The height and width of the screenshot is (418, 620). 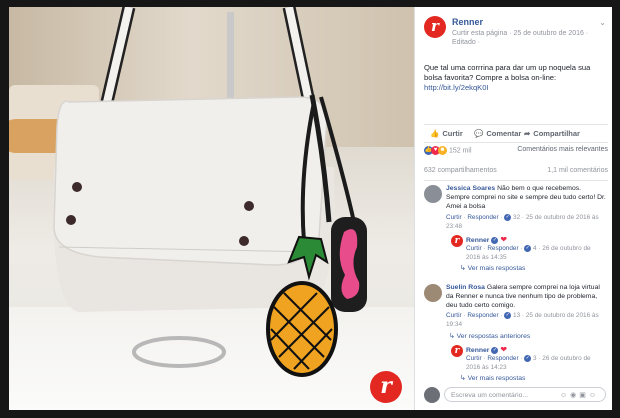 I want to click on comment-author: Suelin Rosa, so click(x=465, y=287).